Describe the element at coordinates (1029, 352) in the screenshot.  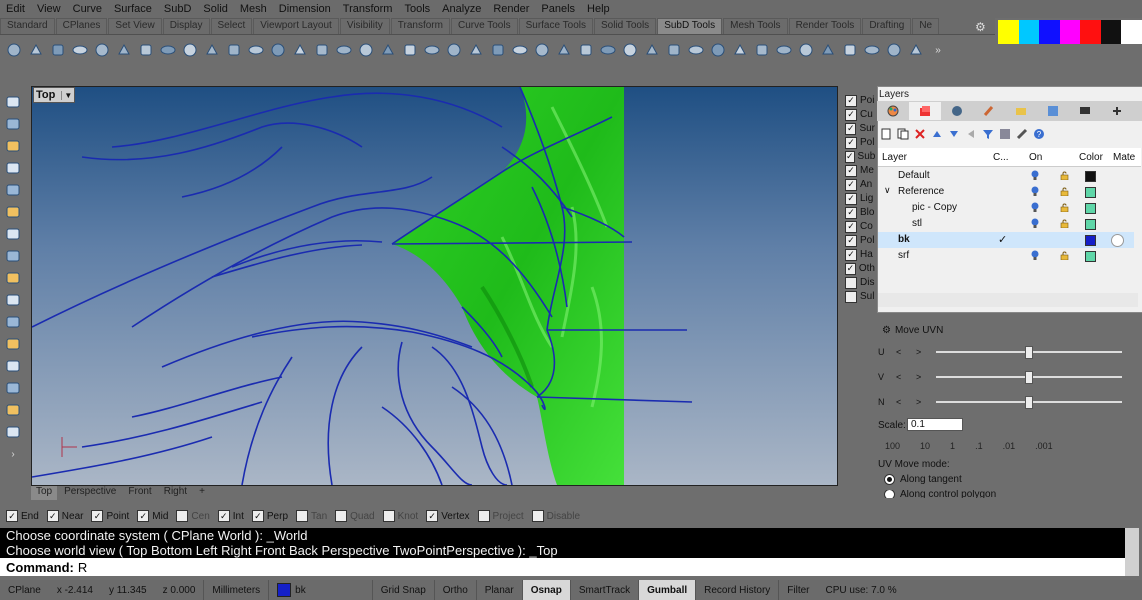
I see `slider-thumb` at that location.